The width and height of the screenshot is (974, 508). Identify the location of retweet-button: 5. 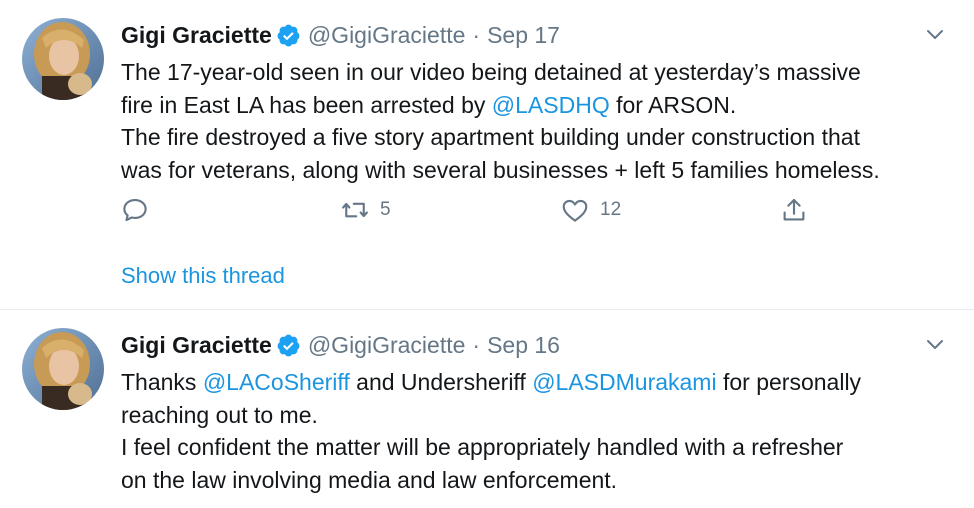
(365, 210).